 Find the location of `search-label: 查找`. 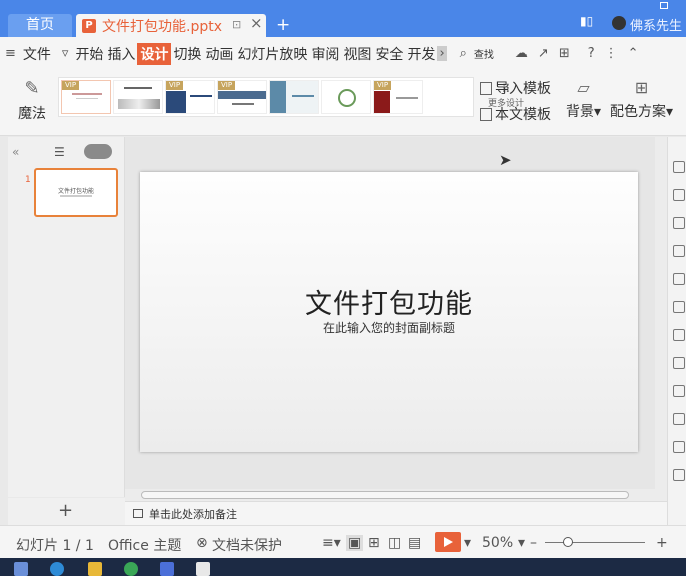

search-label: 查找 is located at coordinates (484, 53).